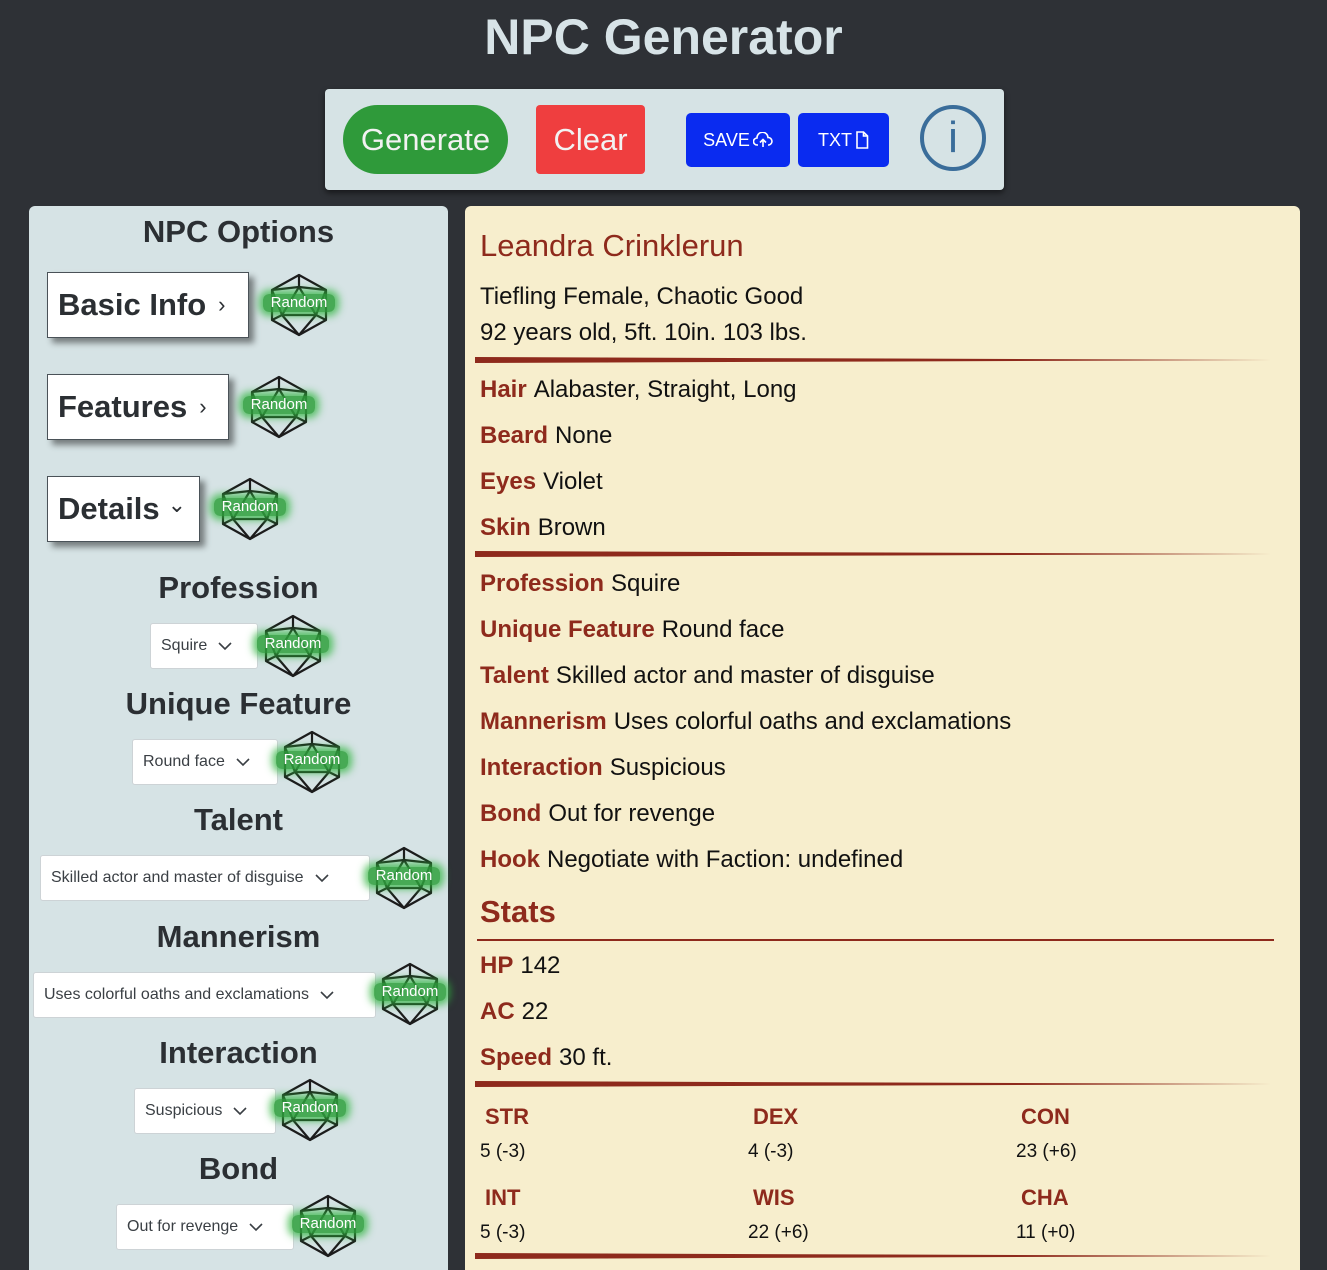 This screenshot has height=1270, width=1327. Describe the element at coordinates (503, 1232) in the screenshot. I see `ability-int-value: 5 (-3)` at that location.